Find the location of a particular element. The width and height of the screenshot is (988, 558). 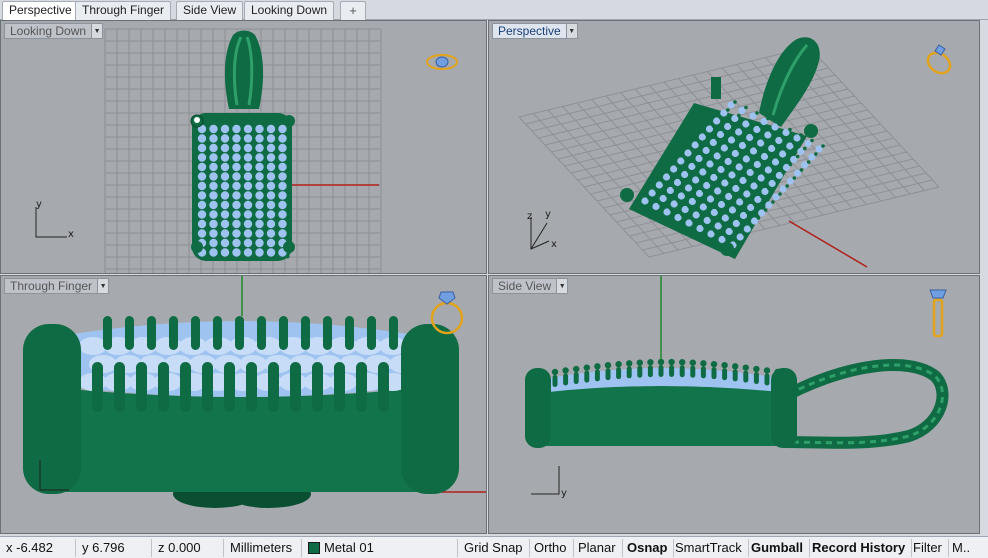

tab-looking-down: Looking Down is located at coordinates (289, 10).